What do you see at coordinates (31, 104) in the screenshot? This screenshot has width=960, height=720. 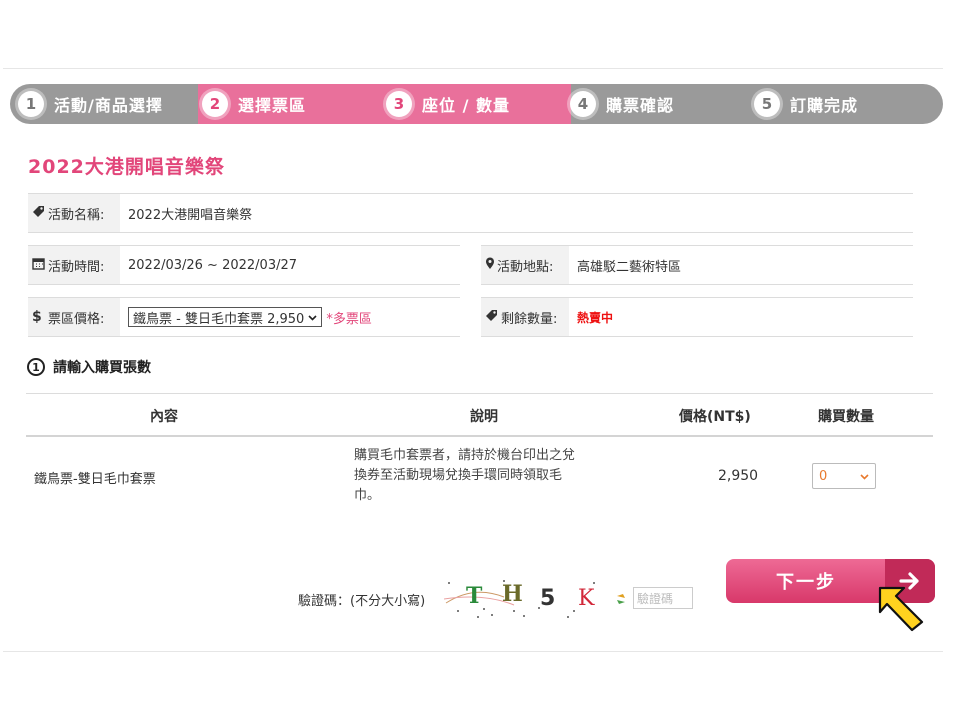 I see `step-number: 1` at bounding box center [31, 104].